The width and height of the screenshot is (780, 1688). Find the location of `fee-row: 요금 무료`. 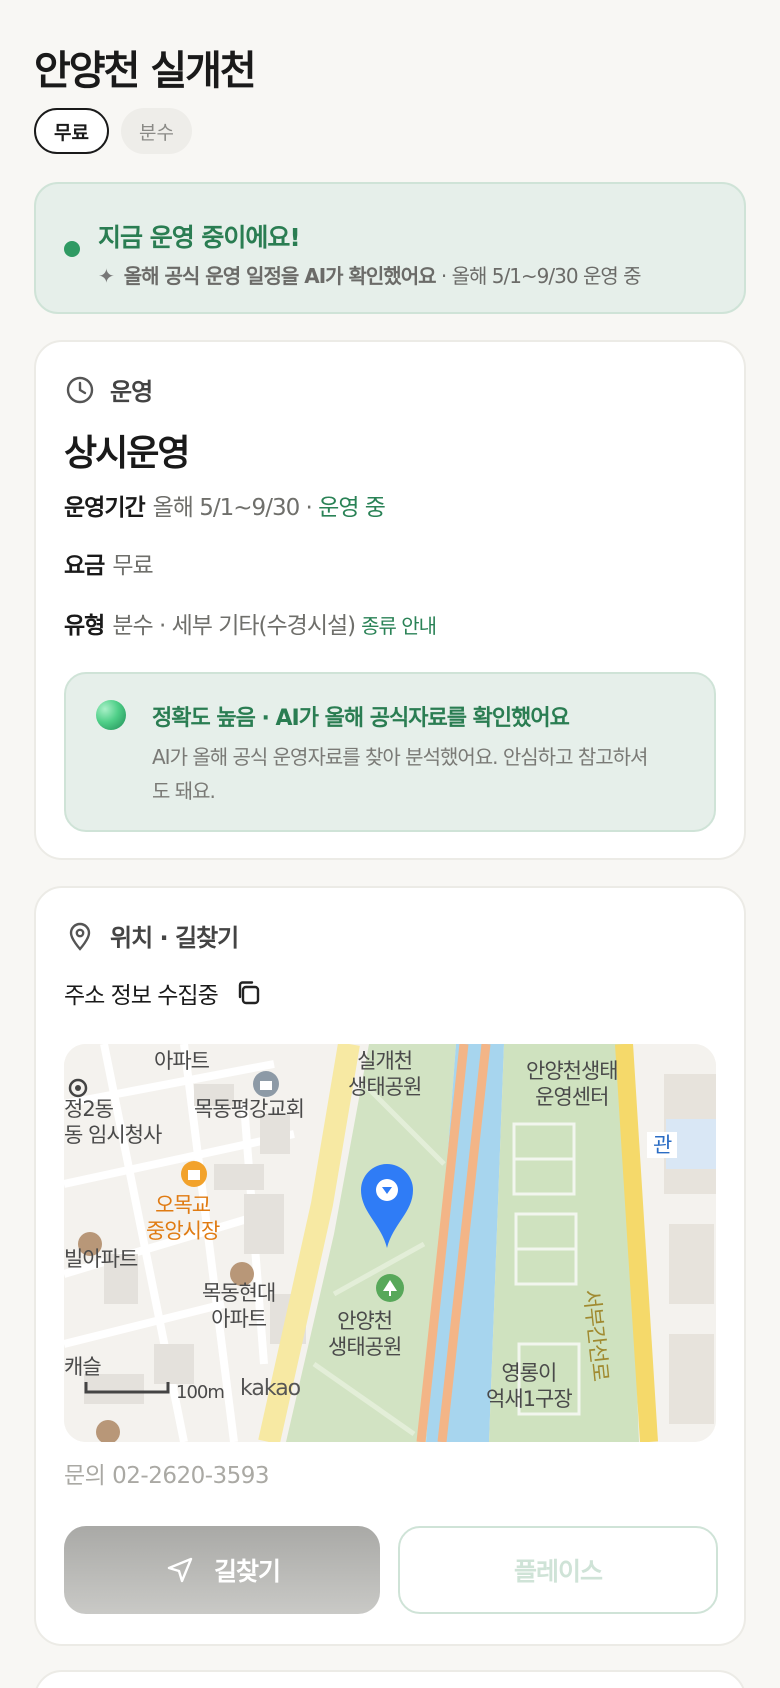

fee-row: 요금 무료 is located at coordinates (109, 563).